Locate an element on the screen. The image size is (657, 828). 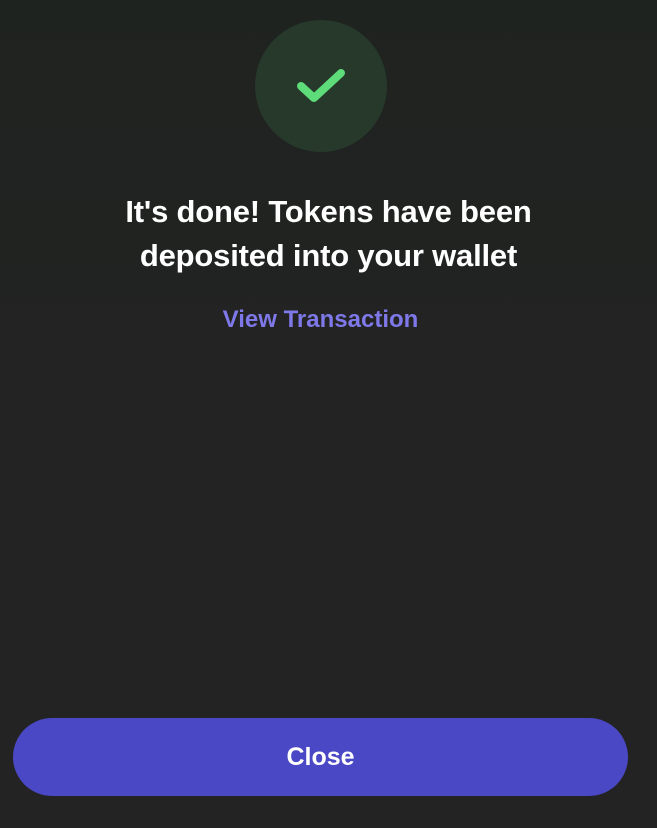
view-transaction-link: View Transaction is located at coordinates (320, 320).